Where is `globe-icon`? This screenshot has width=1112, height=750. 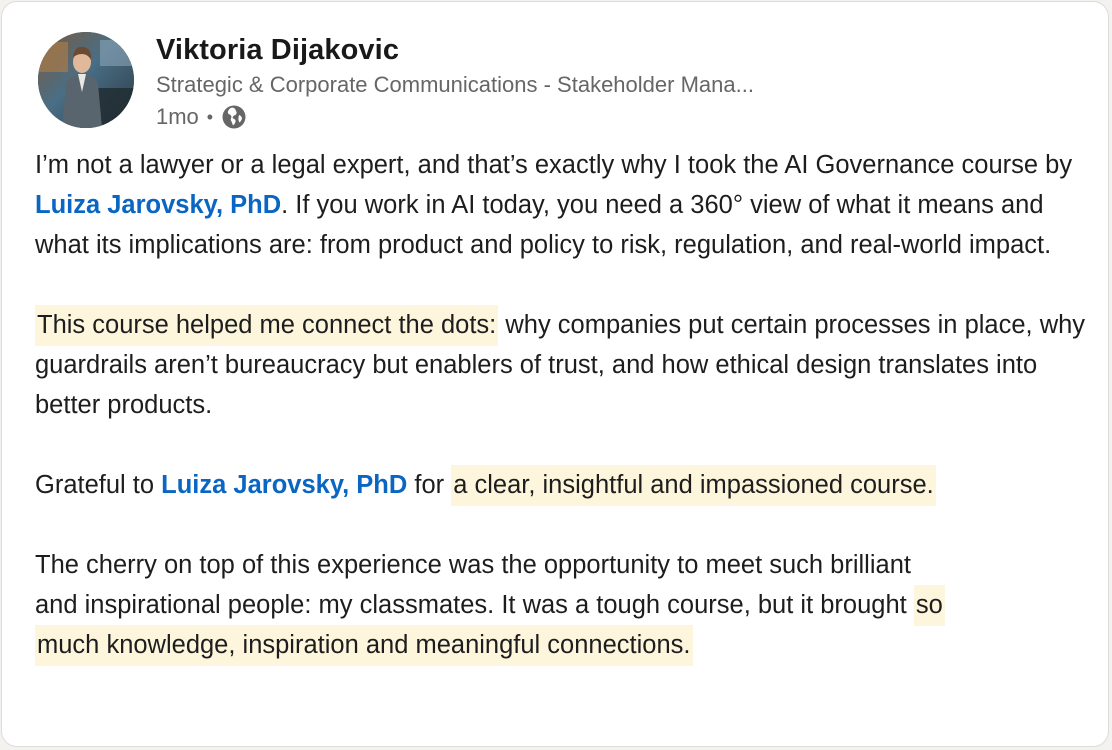 globe-icon is located at coordinates (234, 117).